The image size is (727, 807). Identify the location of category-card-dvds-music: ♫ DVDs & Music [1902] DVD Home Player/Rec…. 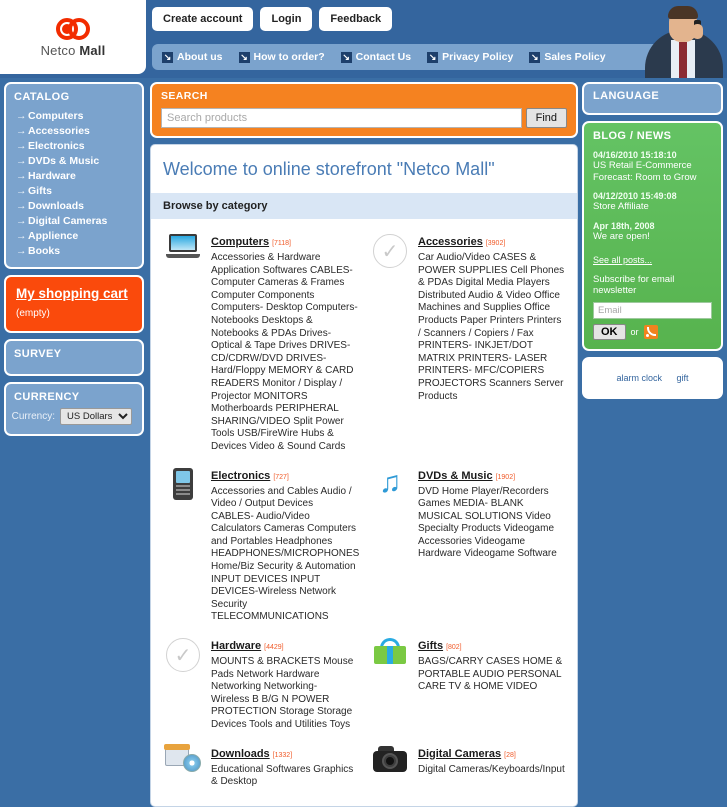
(467, 546).